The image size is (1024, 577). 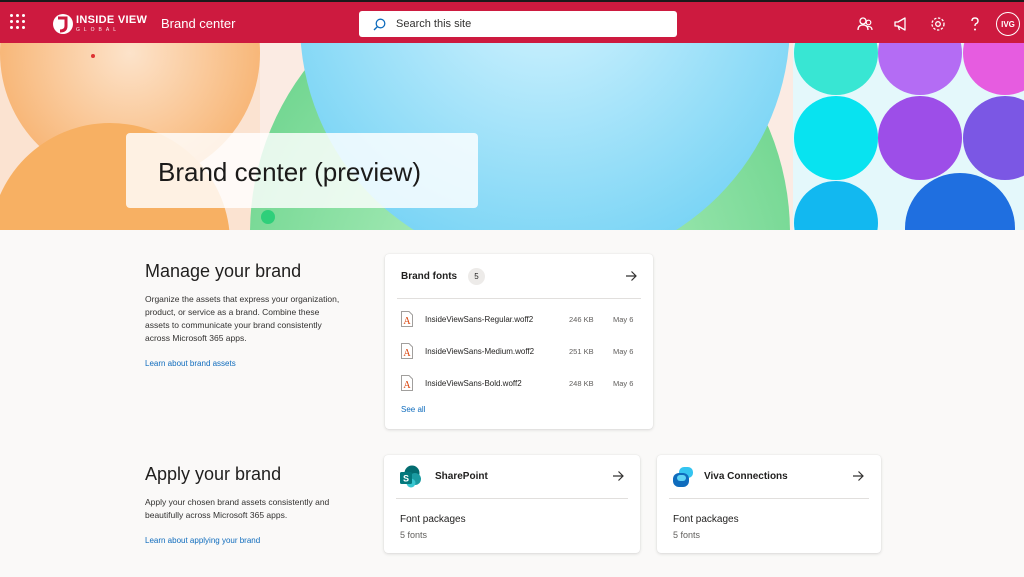 What do you see at coordinates (865, 24) in the screenshot?
I see `people-icon` at bounding box center [865, 24].